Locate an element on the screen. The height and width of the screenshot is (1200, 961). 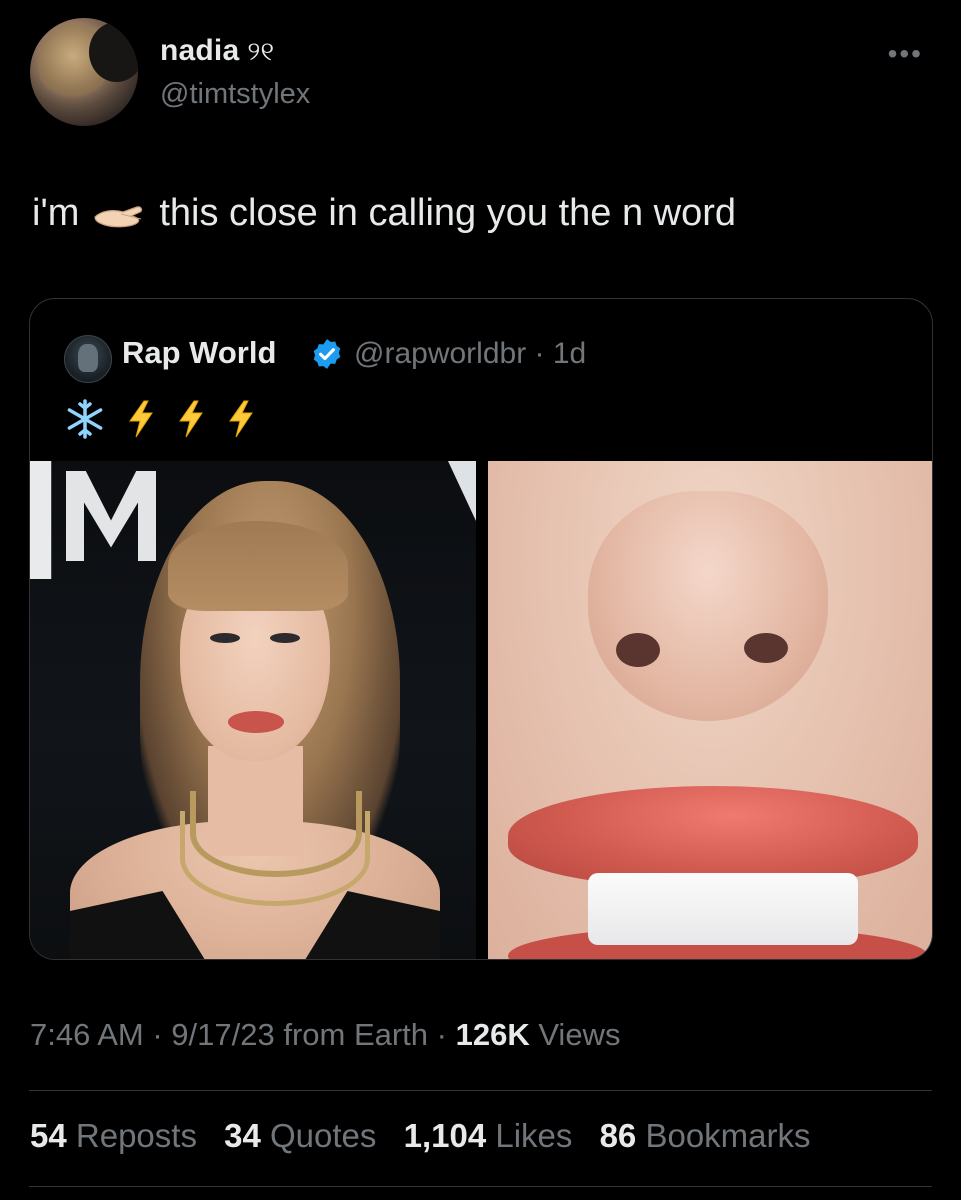
views-count: 126K is located at coordinates (492, 1034).